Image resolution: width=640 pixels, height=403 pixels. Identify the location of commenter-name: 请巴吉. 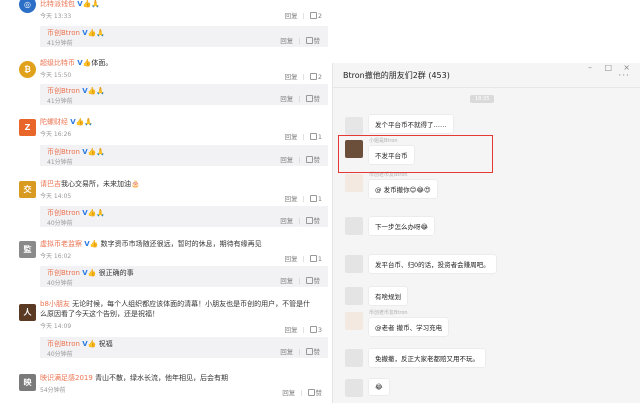
(50, 184).